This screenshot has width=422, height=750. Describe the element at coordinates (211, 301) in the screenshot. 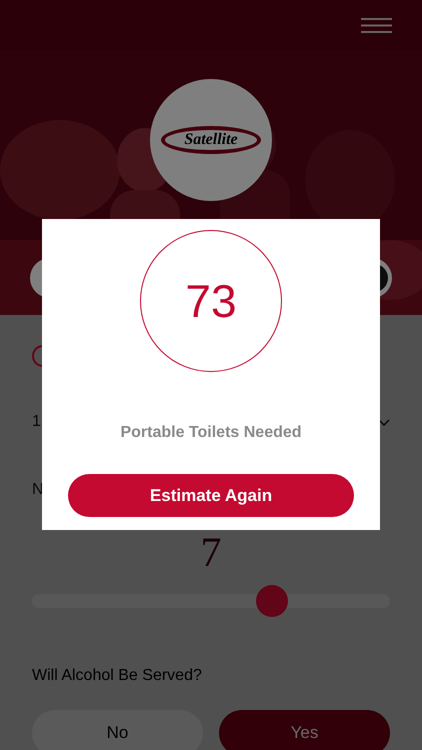

I see `result-count: 73` at that location.